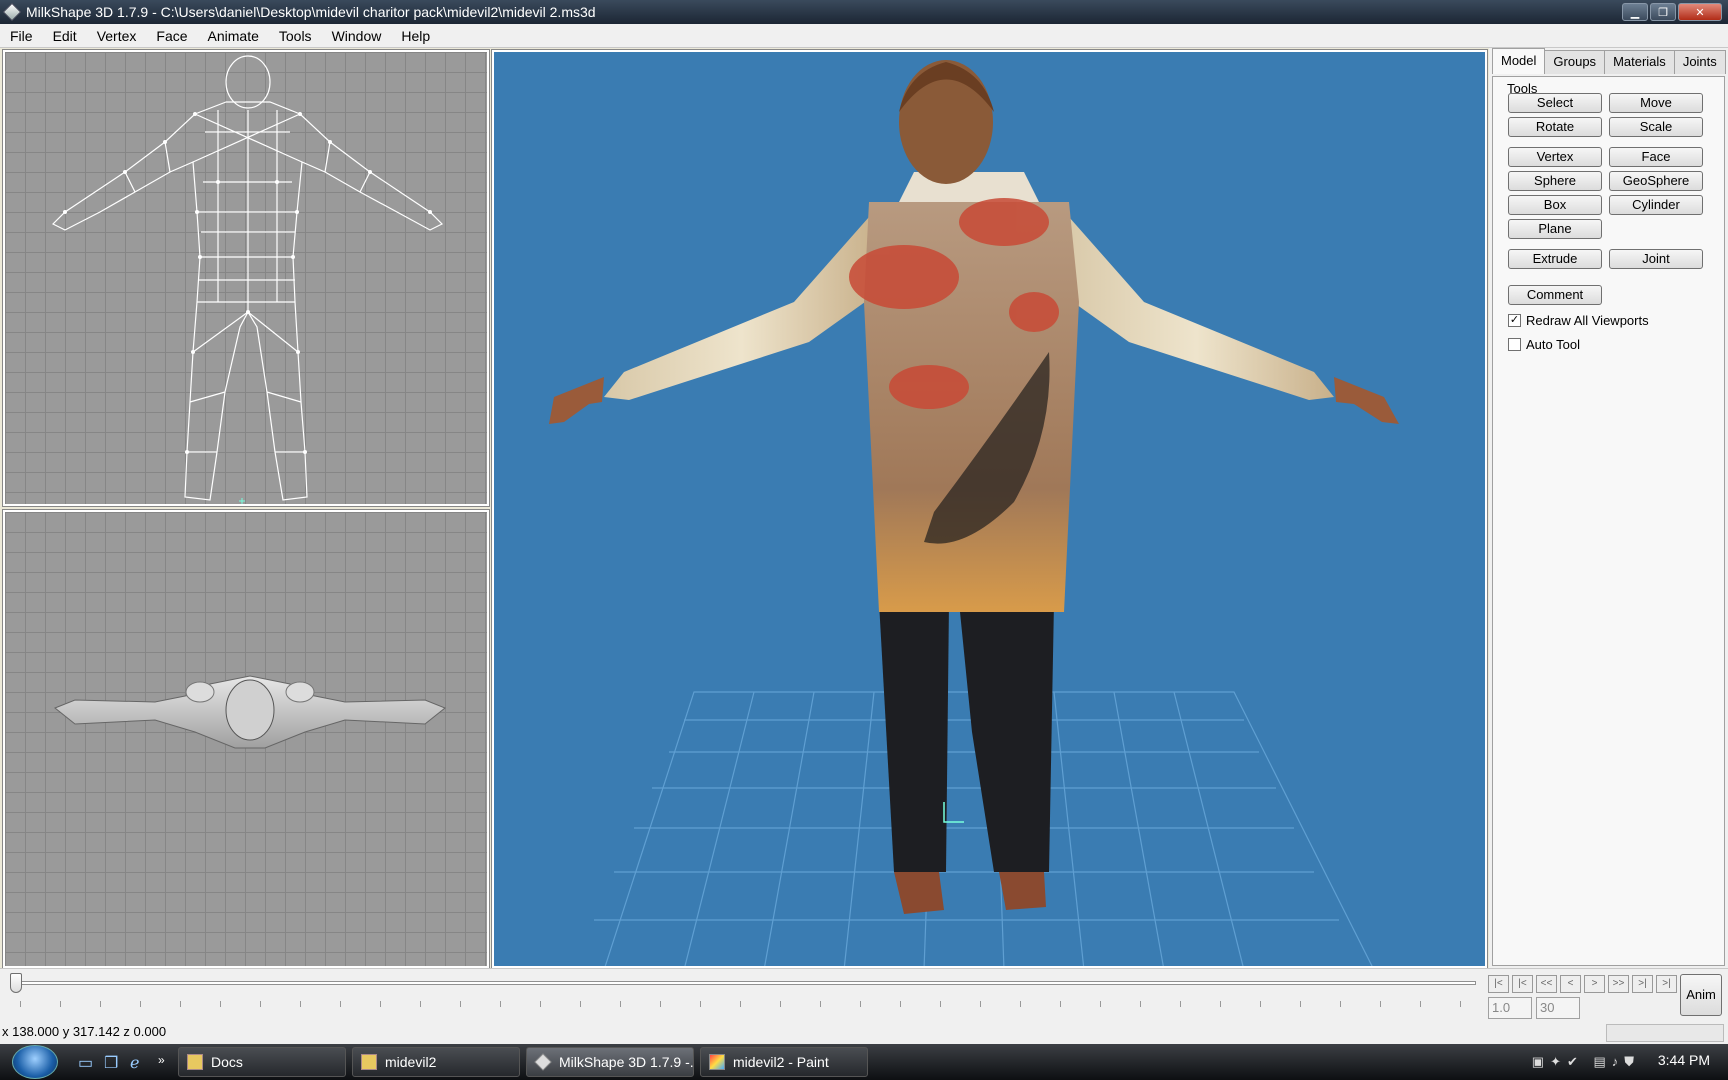  What do you see at coordinates (1555, 103) in the screenshot?
I see `select-button: Select` at bounding box center [1555, 103].